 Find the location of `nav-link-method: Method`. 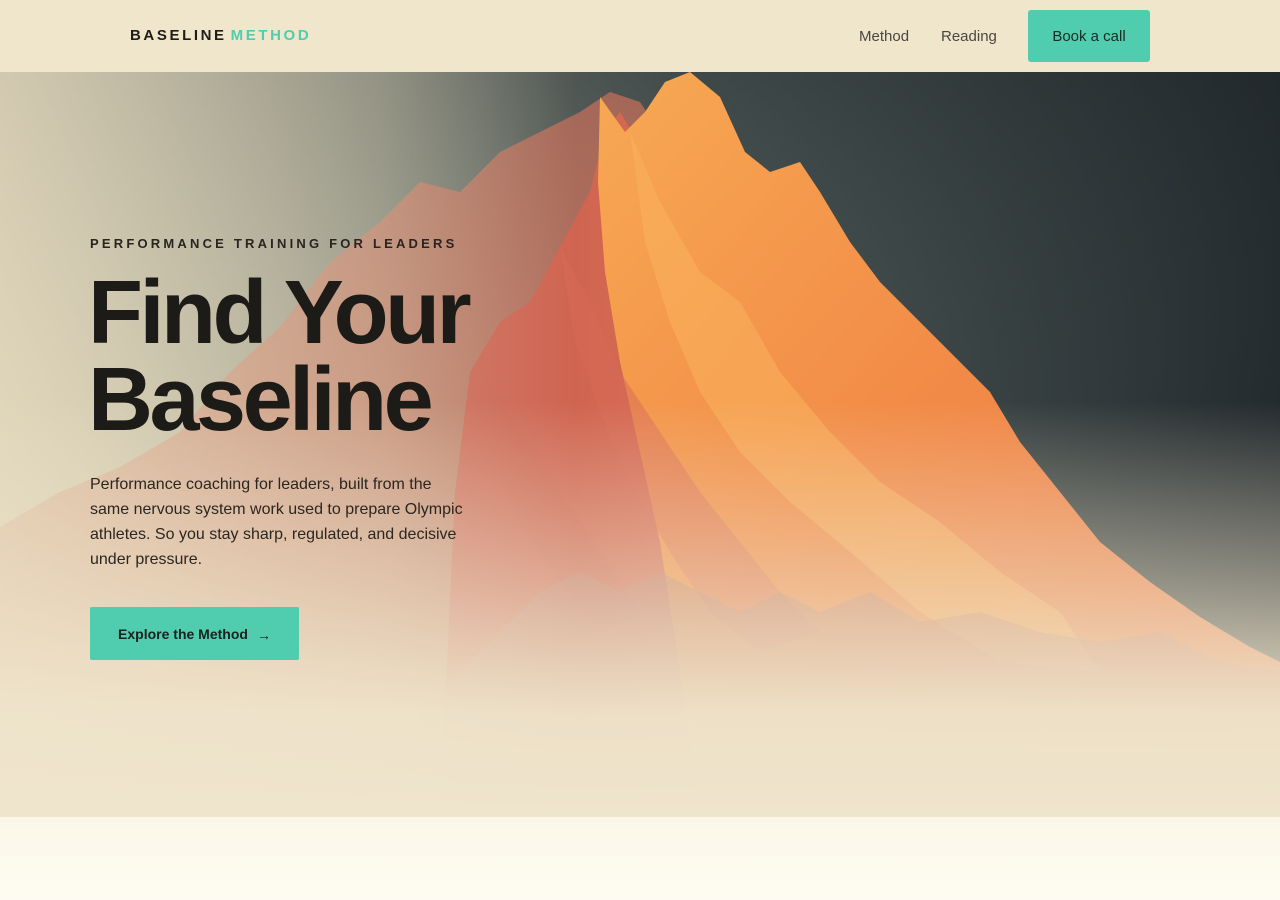

nav-link-method: Method is located at coordinates (884, 36).